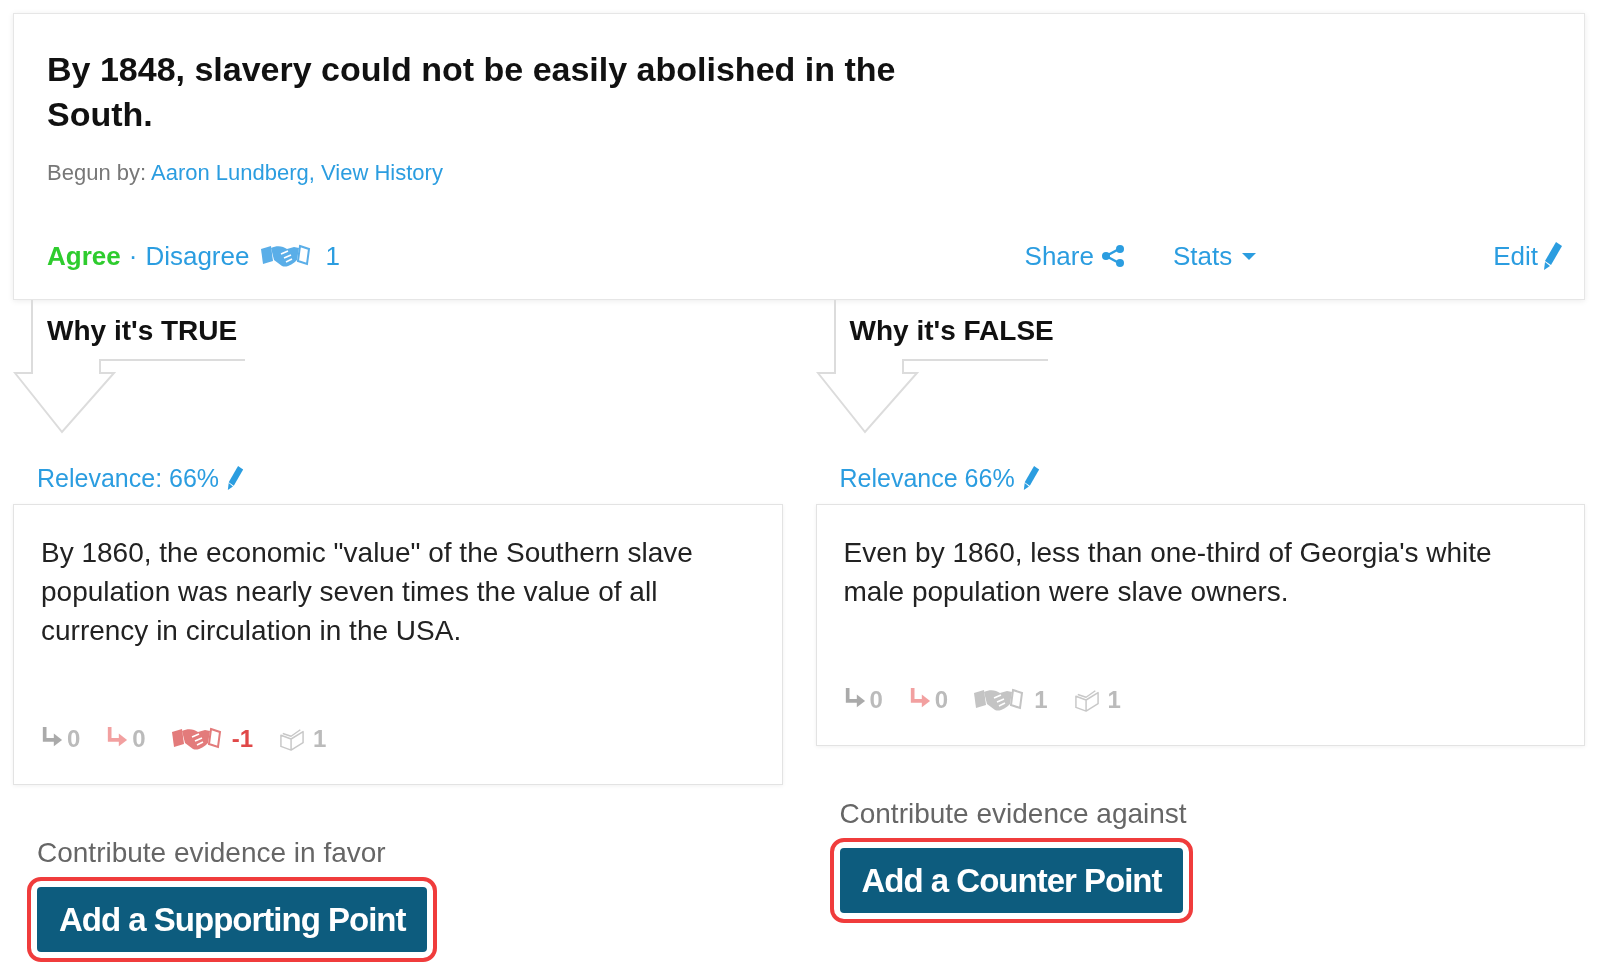 The width and height of the screenshot is (1598, 978). I want to click on add-point-button: Add a Supporting Point, so click(232, 919).